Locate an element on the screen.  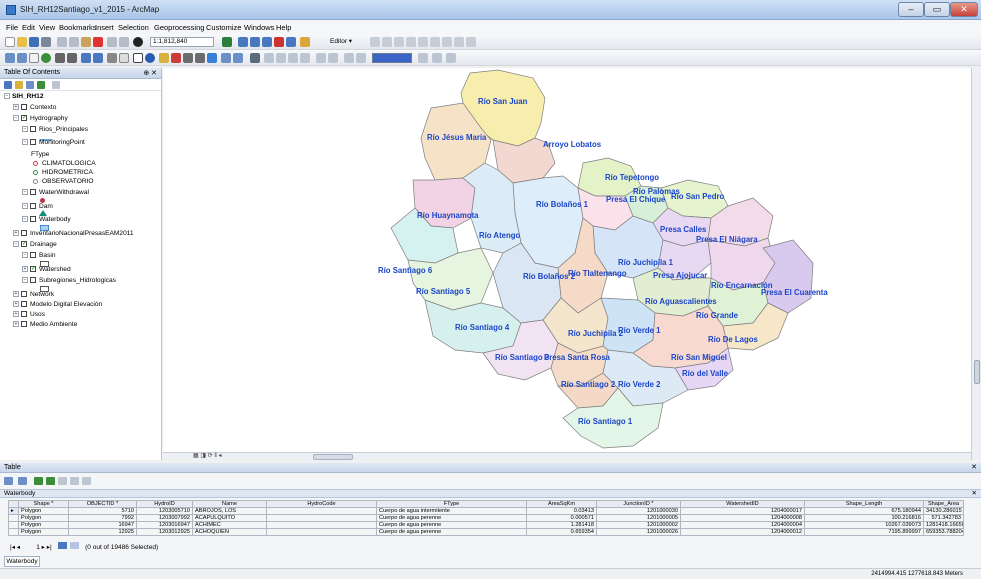
table-cell: 1201000002 is located at coordinates (638, 525).